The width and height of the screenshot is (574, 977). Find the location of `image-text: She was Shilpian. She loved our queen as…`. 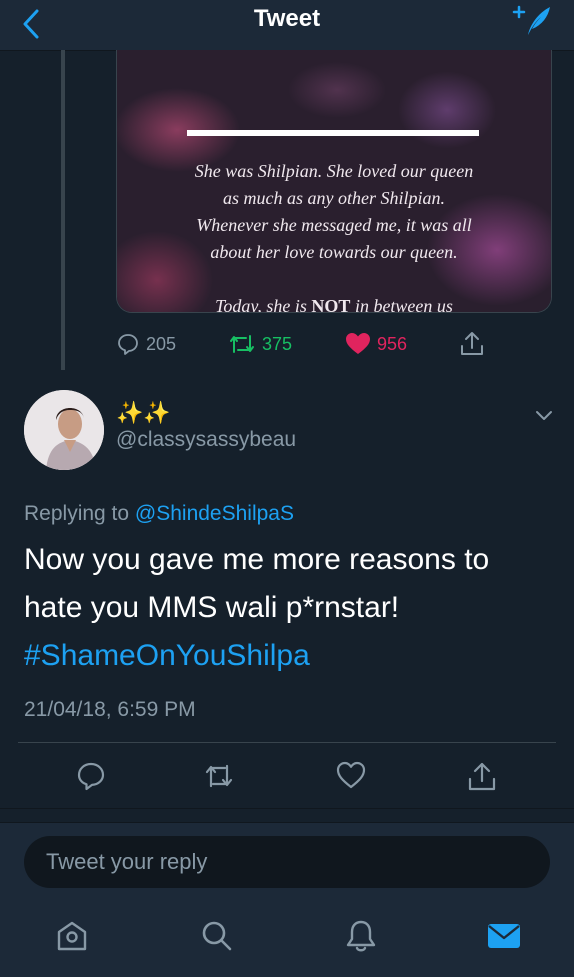

image-text: She was Shilpian. She loved our queen as… is located at coordinates (334, 212).